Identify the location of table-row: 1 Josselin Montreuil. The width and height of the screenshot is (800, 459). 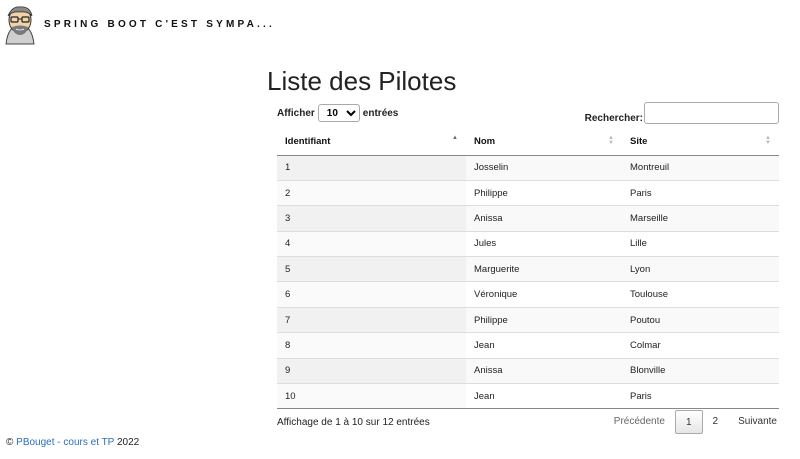
(528, 167).